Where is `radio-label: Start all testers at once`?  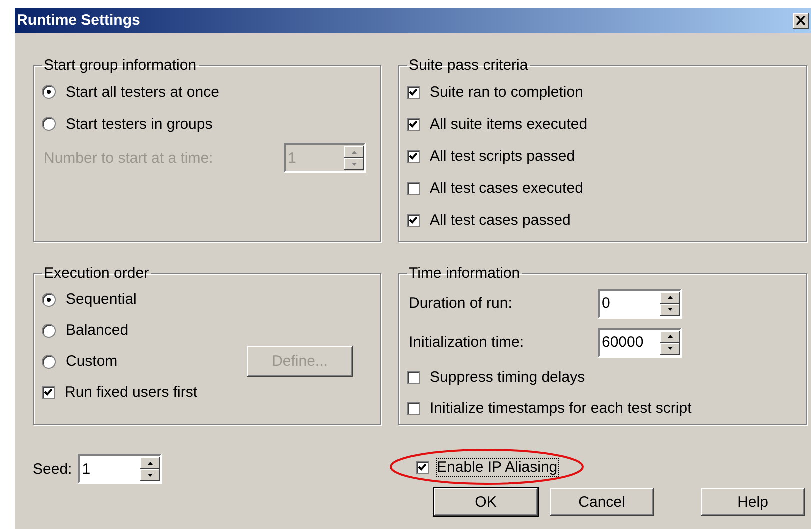 radio-label: Start all testers at once is located at coordinates (143, 92).